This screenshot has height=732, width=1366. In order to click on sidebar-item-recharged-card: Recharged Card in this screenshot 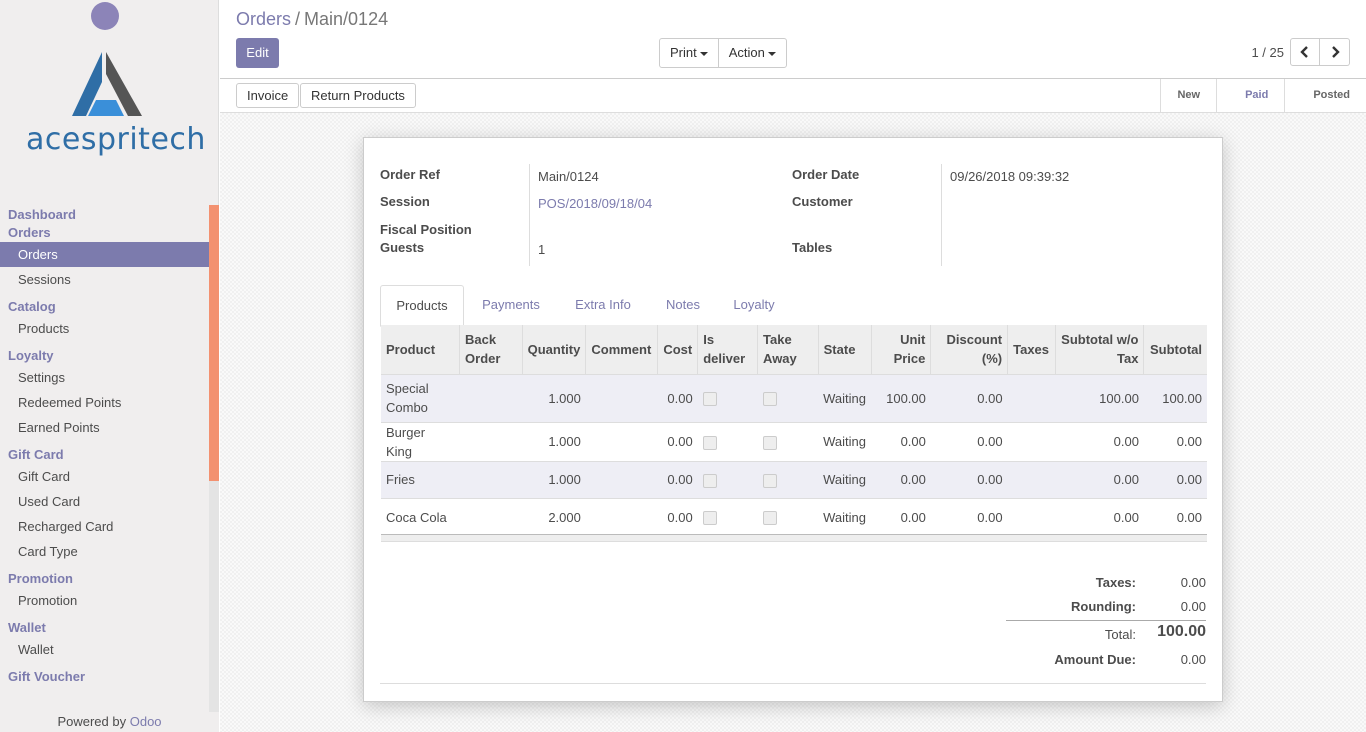, I will do `click(104, 526)`.